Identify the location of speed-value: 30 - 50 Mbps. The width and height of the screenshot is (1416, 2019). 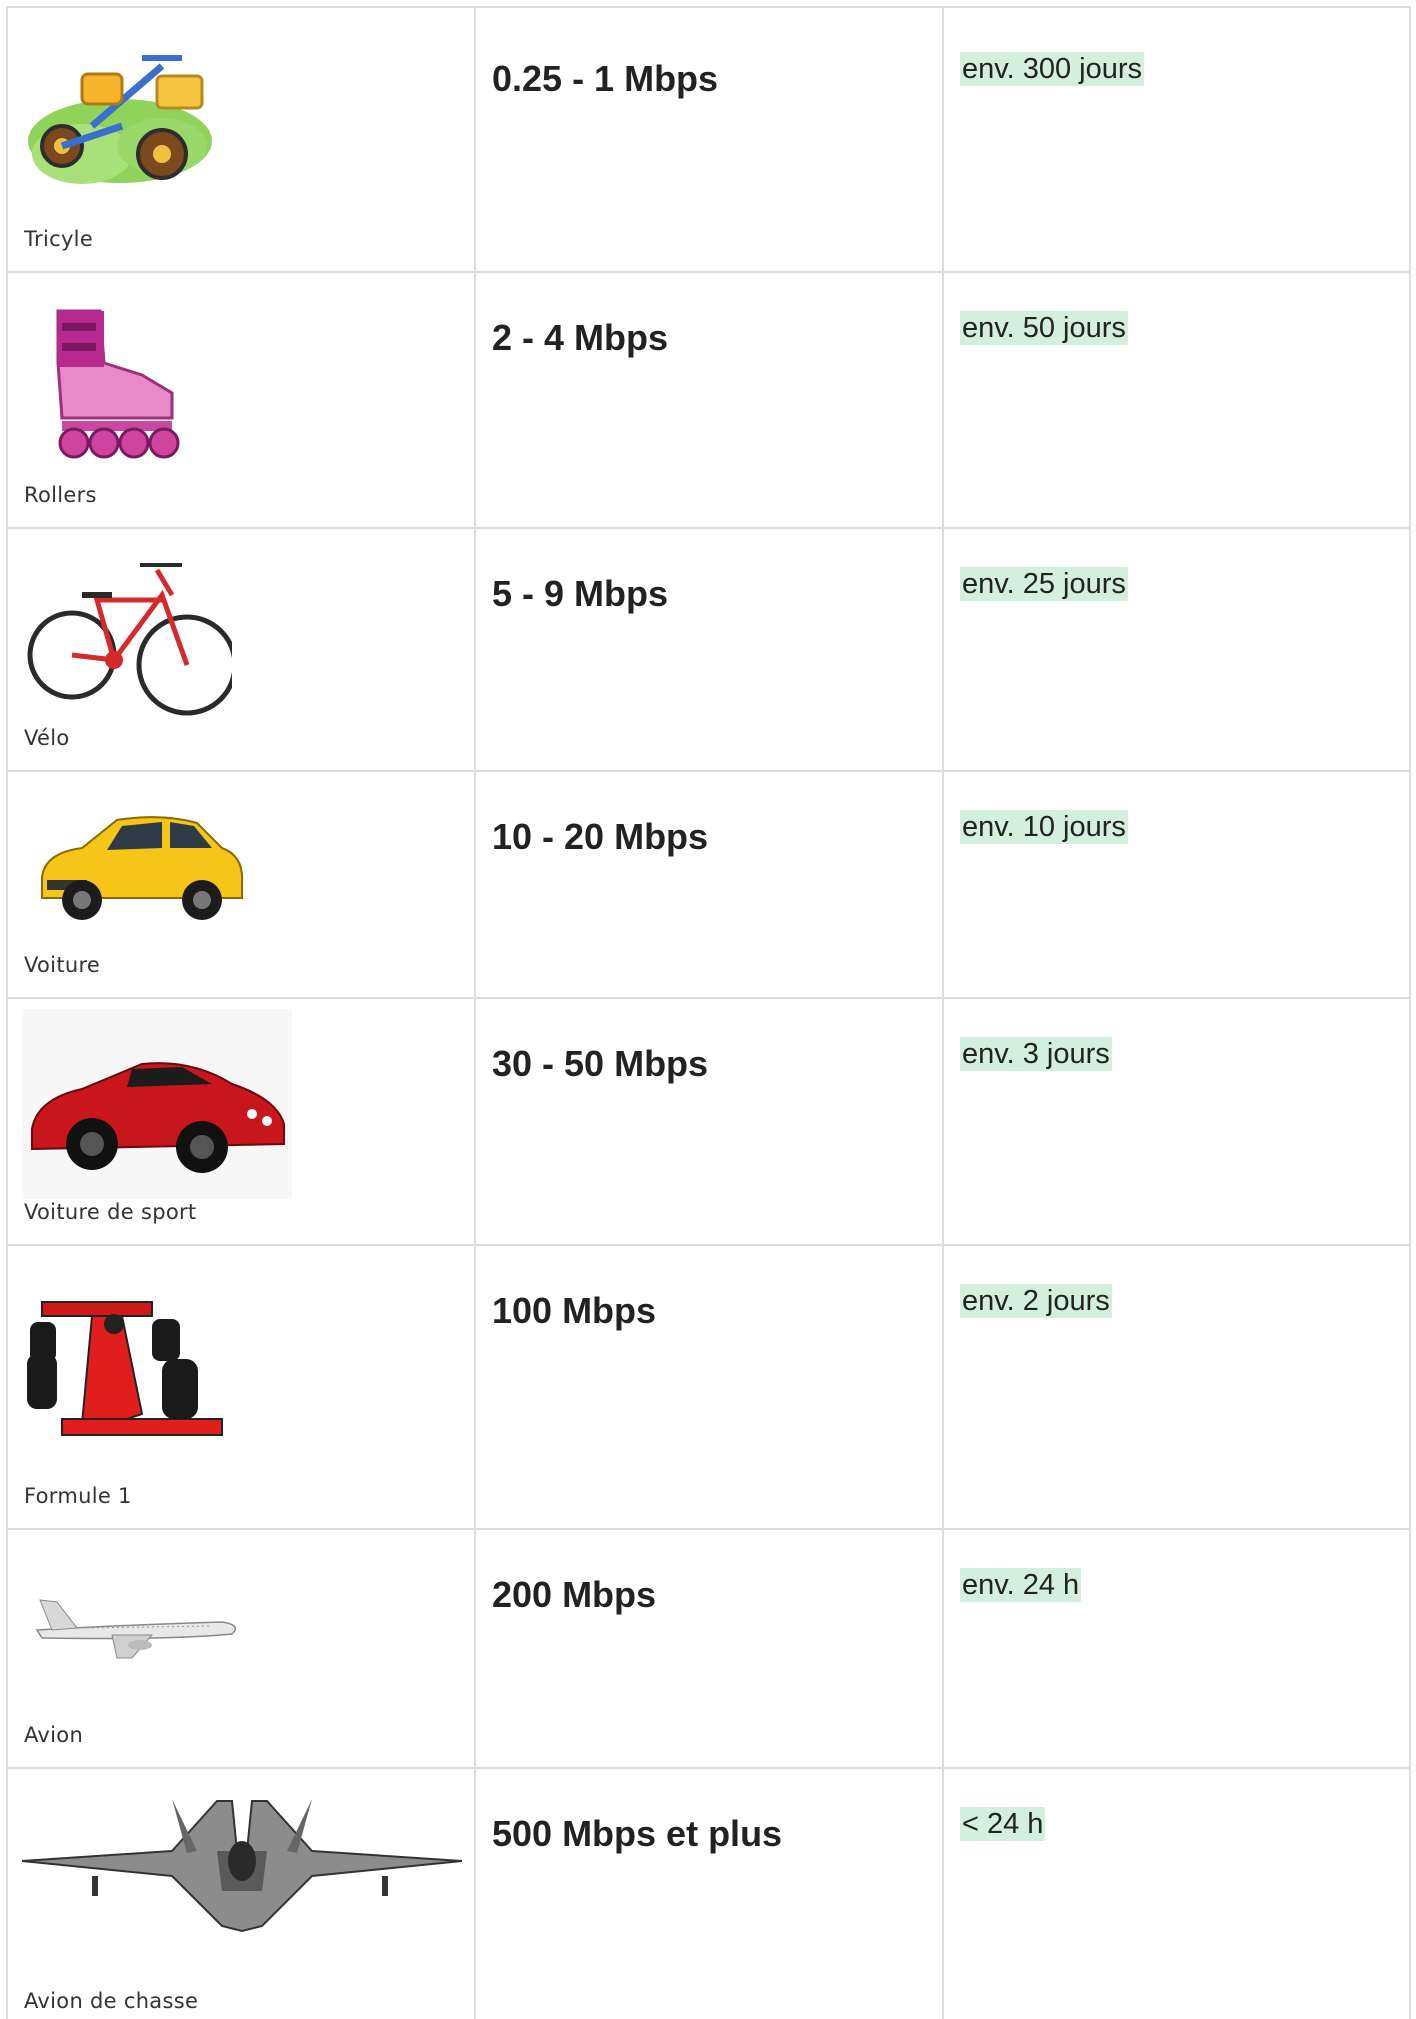
(600, 1063).